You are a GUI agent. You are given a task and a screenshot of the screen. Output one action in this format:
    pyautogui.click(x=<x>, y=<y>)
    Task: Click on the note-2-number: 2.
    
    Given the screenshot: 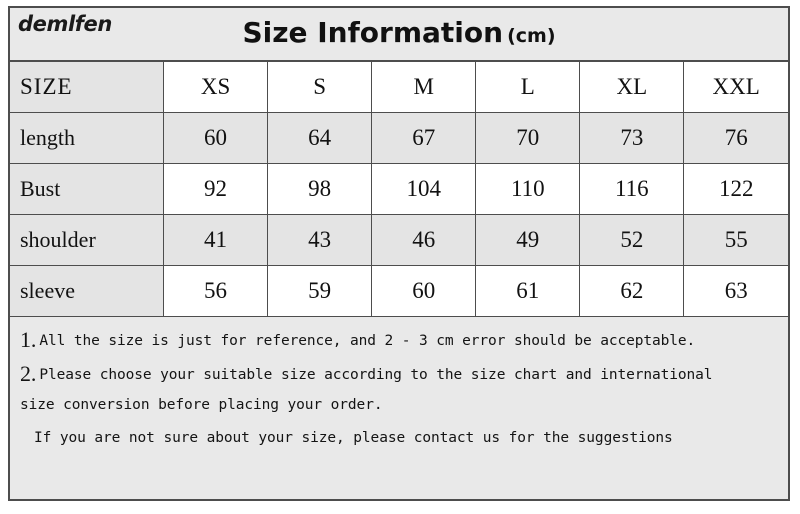 What is the action you would take?
    pyautogui.click(x=28, y=373)
    